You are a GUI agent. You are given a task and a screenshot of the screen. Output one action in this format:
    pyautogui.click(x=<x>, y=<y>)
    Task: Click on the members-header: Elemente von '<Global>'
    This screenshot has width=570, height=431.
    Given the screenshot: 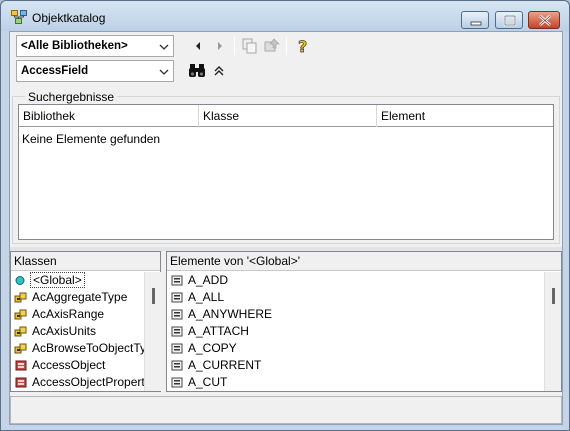 What is the action you would take?
    pyautogui.click(x=364, y=261)
    